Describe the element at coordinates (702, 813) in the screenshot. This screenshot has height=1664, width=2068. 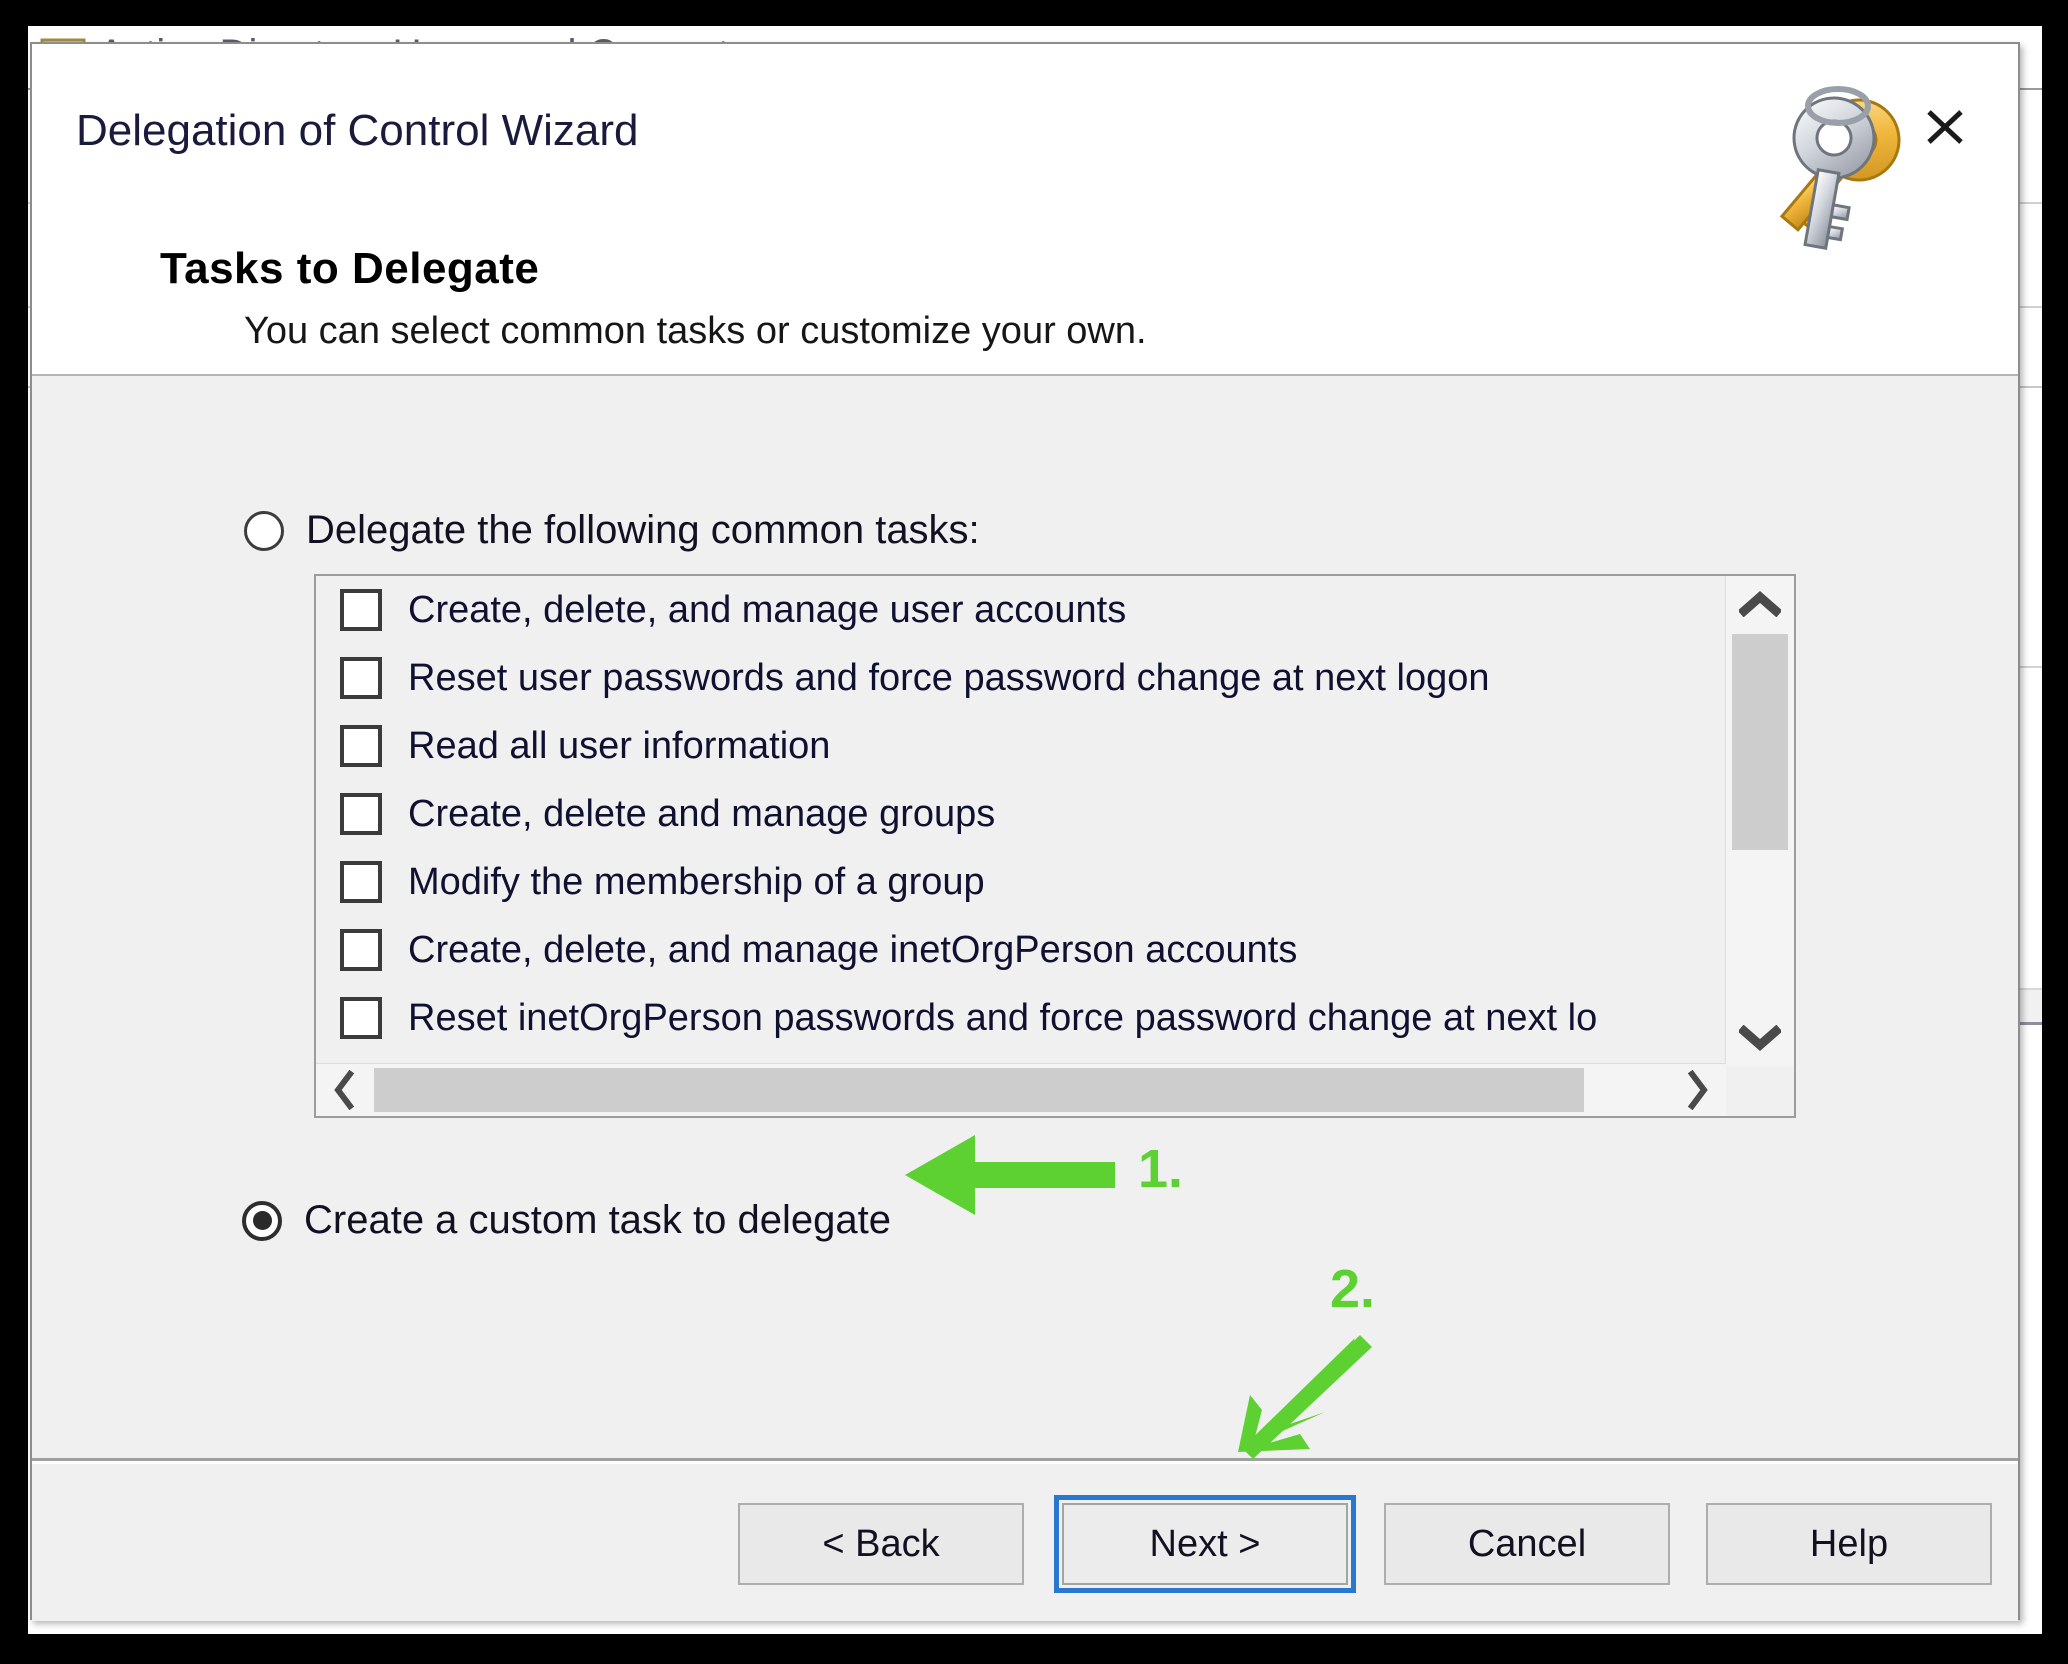
I see `task-label: Create, delete and manage groups` at that location.